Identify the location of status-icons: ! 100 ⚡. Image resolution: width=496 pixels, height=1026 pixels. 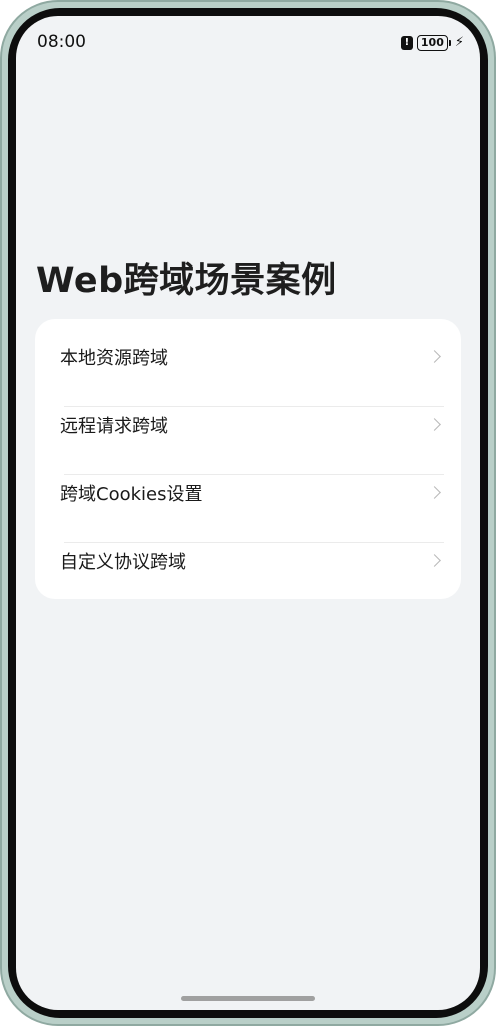
(432, 43).